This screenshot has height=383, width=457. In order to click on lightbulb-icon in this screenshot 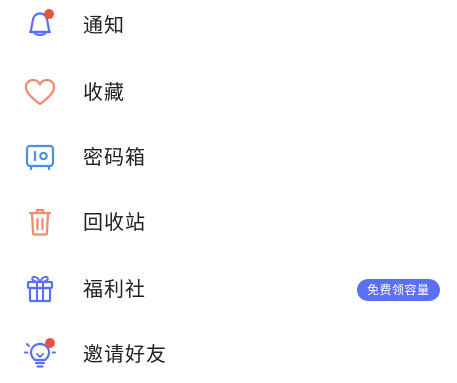, I will do `click(40, 354)`.